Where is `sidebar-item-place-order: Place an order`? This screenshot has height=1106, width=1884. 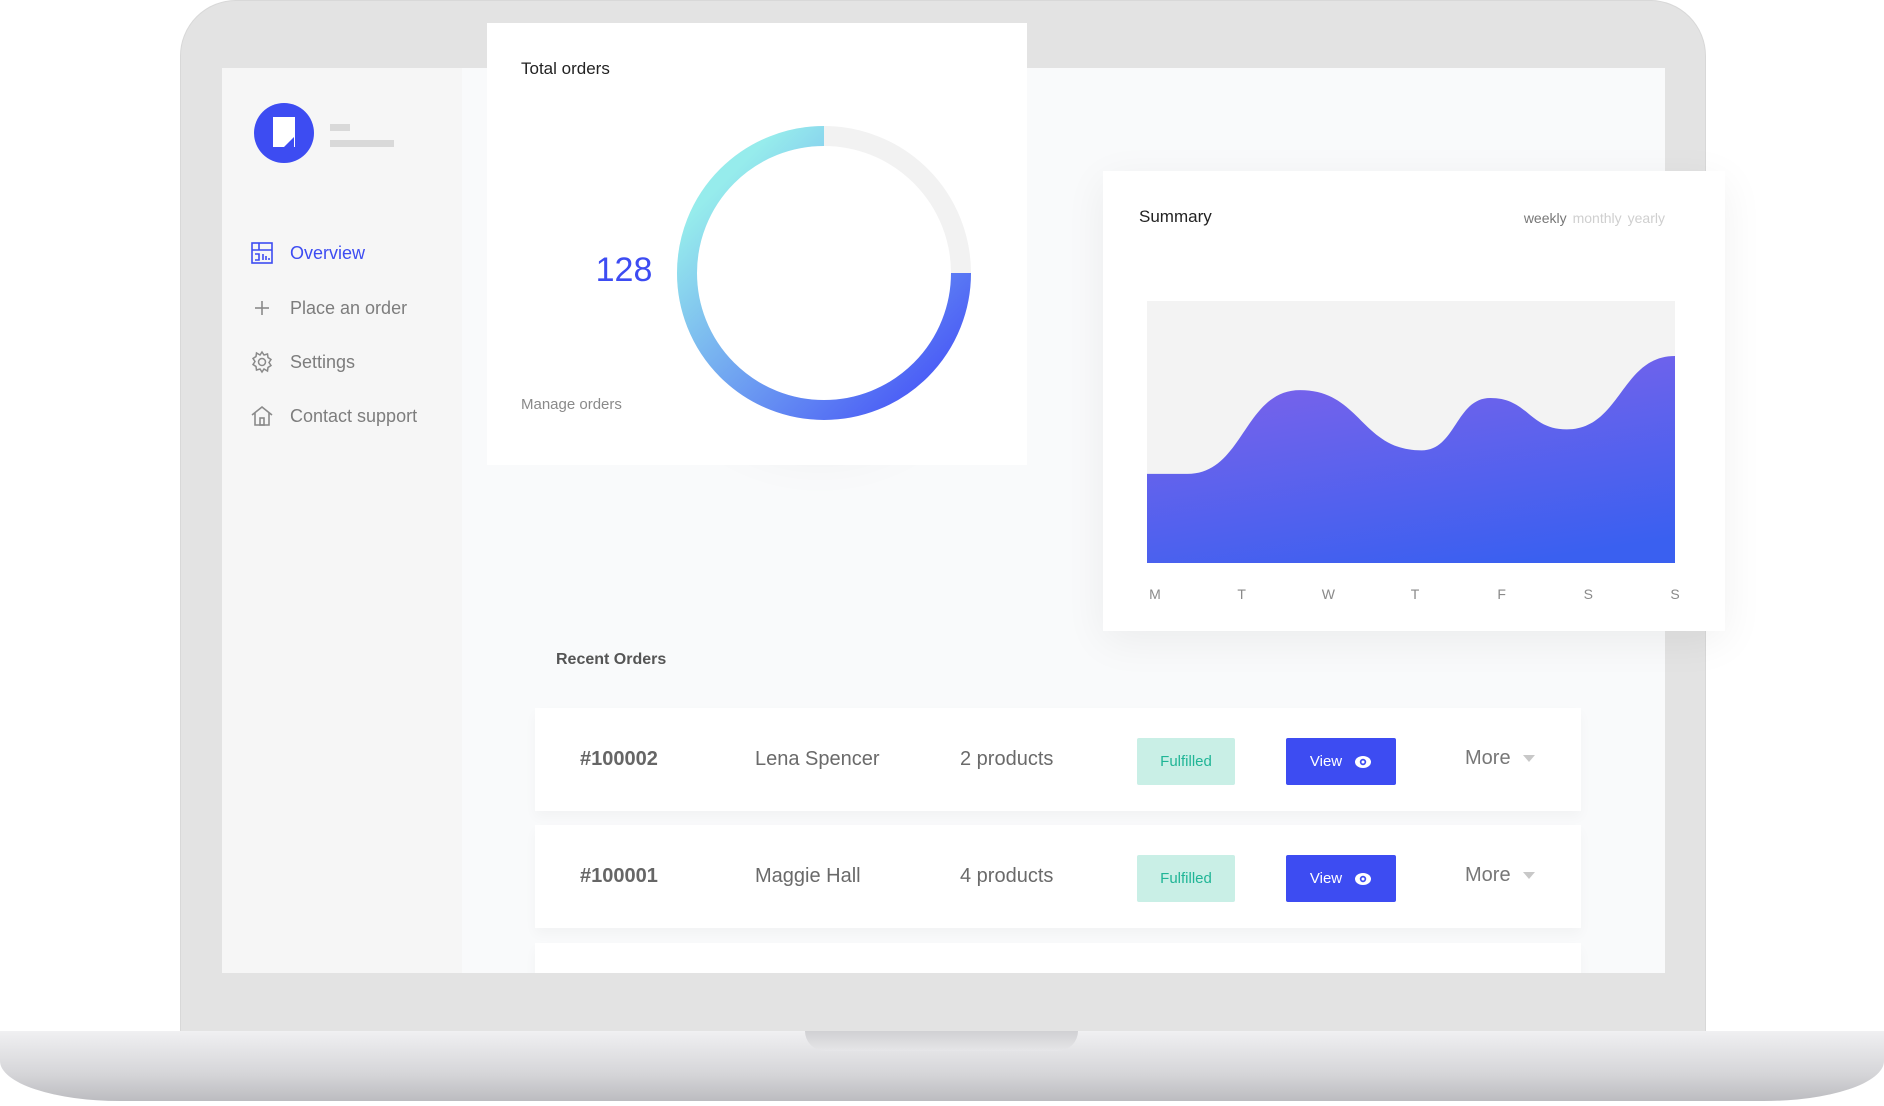
sidebar-item-place-order: Place an order is located at coordinates (328, 308).